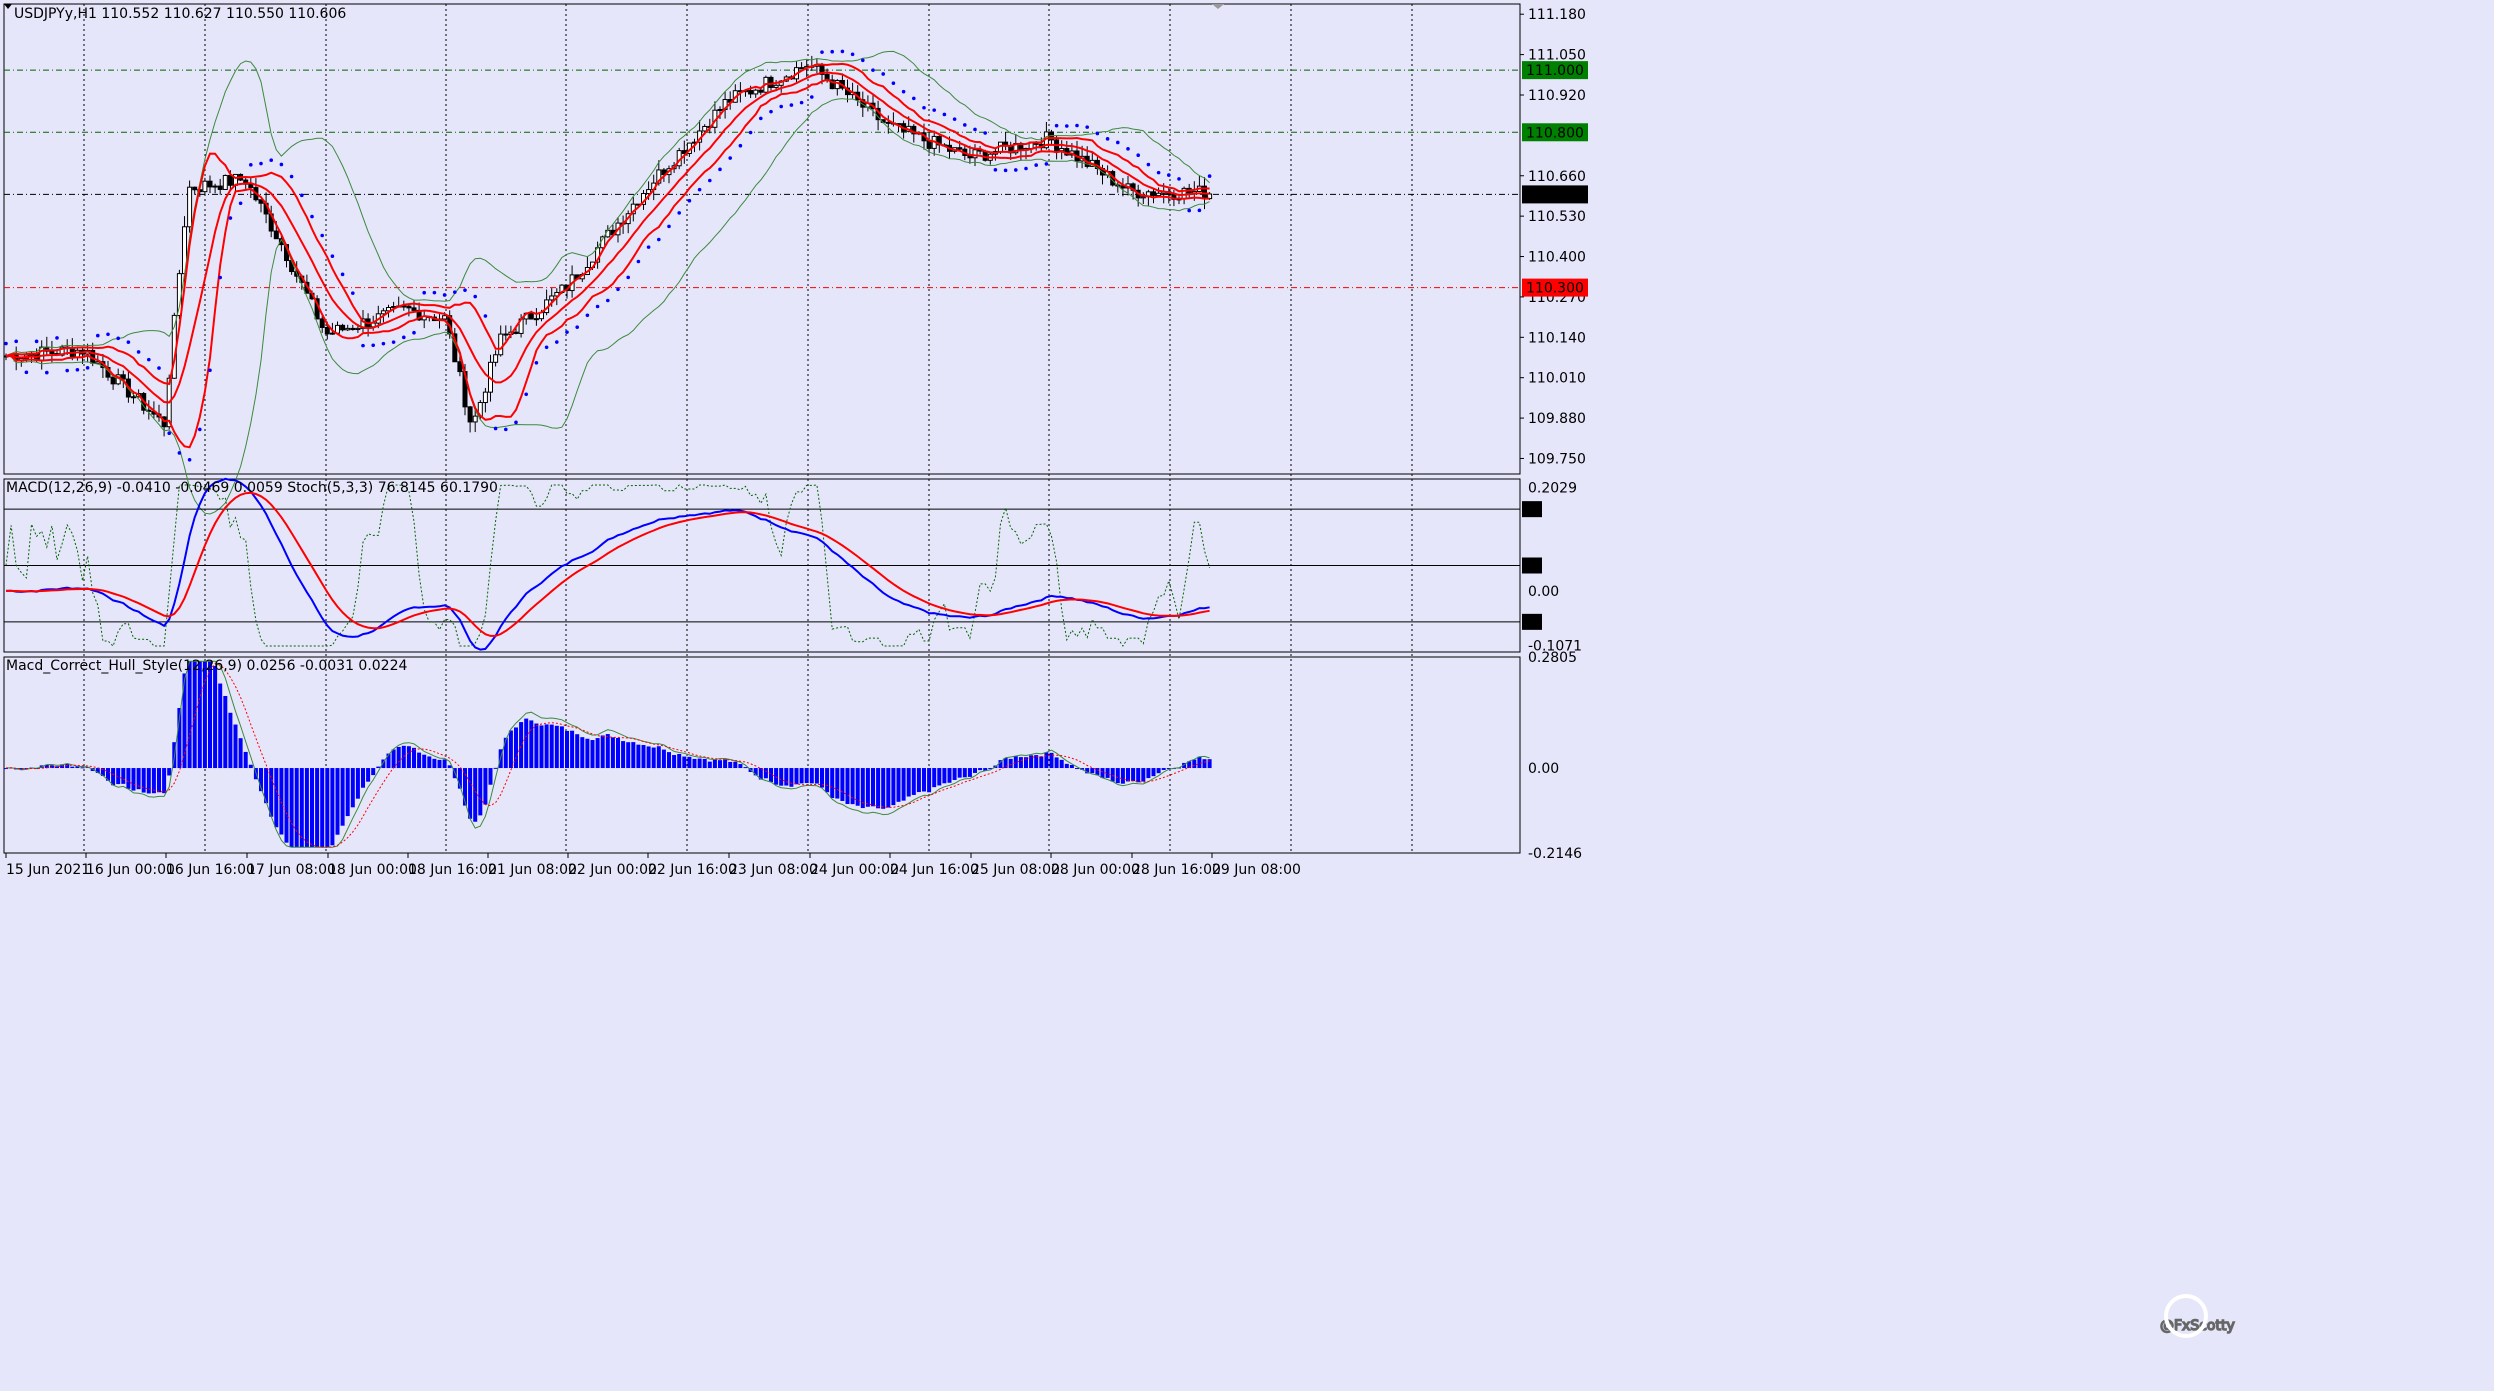  What do you see at coordinates (8, 6) in the screenshot?
I see `chart-menu-icon` at bounding box center [8, 6].